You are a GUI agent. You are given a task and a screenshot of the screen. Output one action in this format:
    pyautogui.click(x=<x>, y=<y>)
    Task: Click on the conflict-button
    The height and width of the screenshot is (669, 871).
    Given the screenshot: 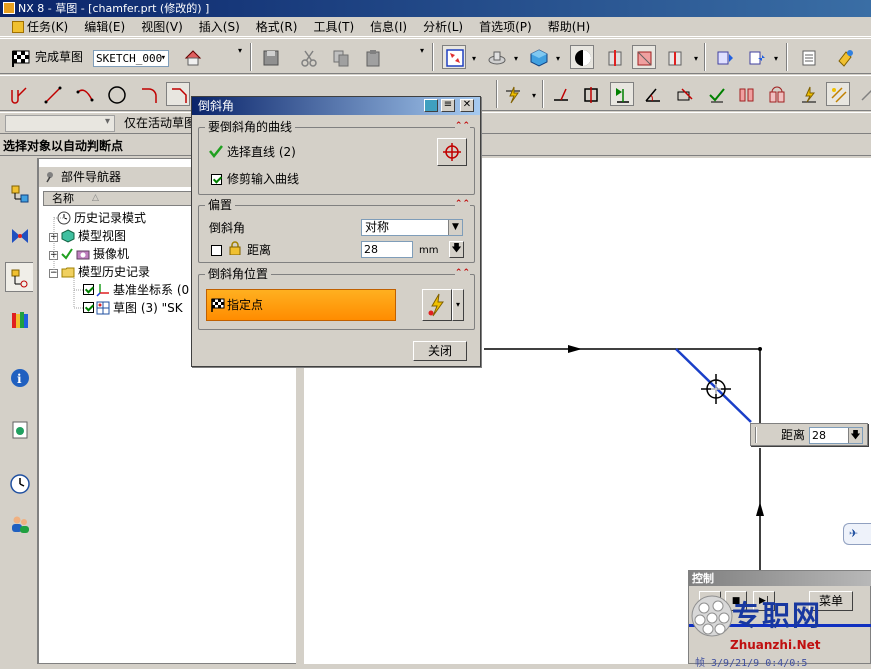 What is the action you would take?
    pyautogui.click(x=776, y=94)
    